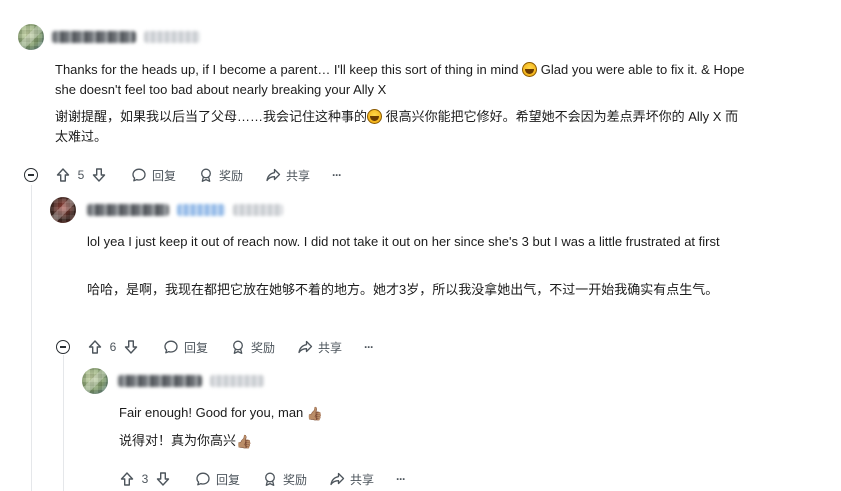 Image resolution: width=841 pixels, height=491 pixels. I want to click on comment-actions: 5 回复 奖励 共享 ···, so click(198, 175).